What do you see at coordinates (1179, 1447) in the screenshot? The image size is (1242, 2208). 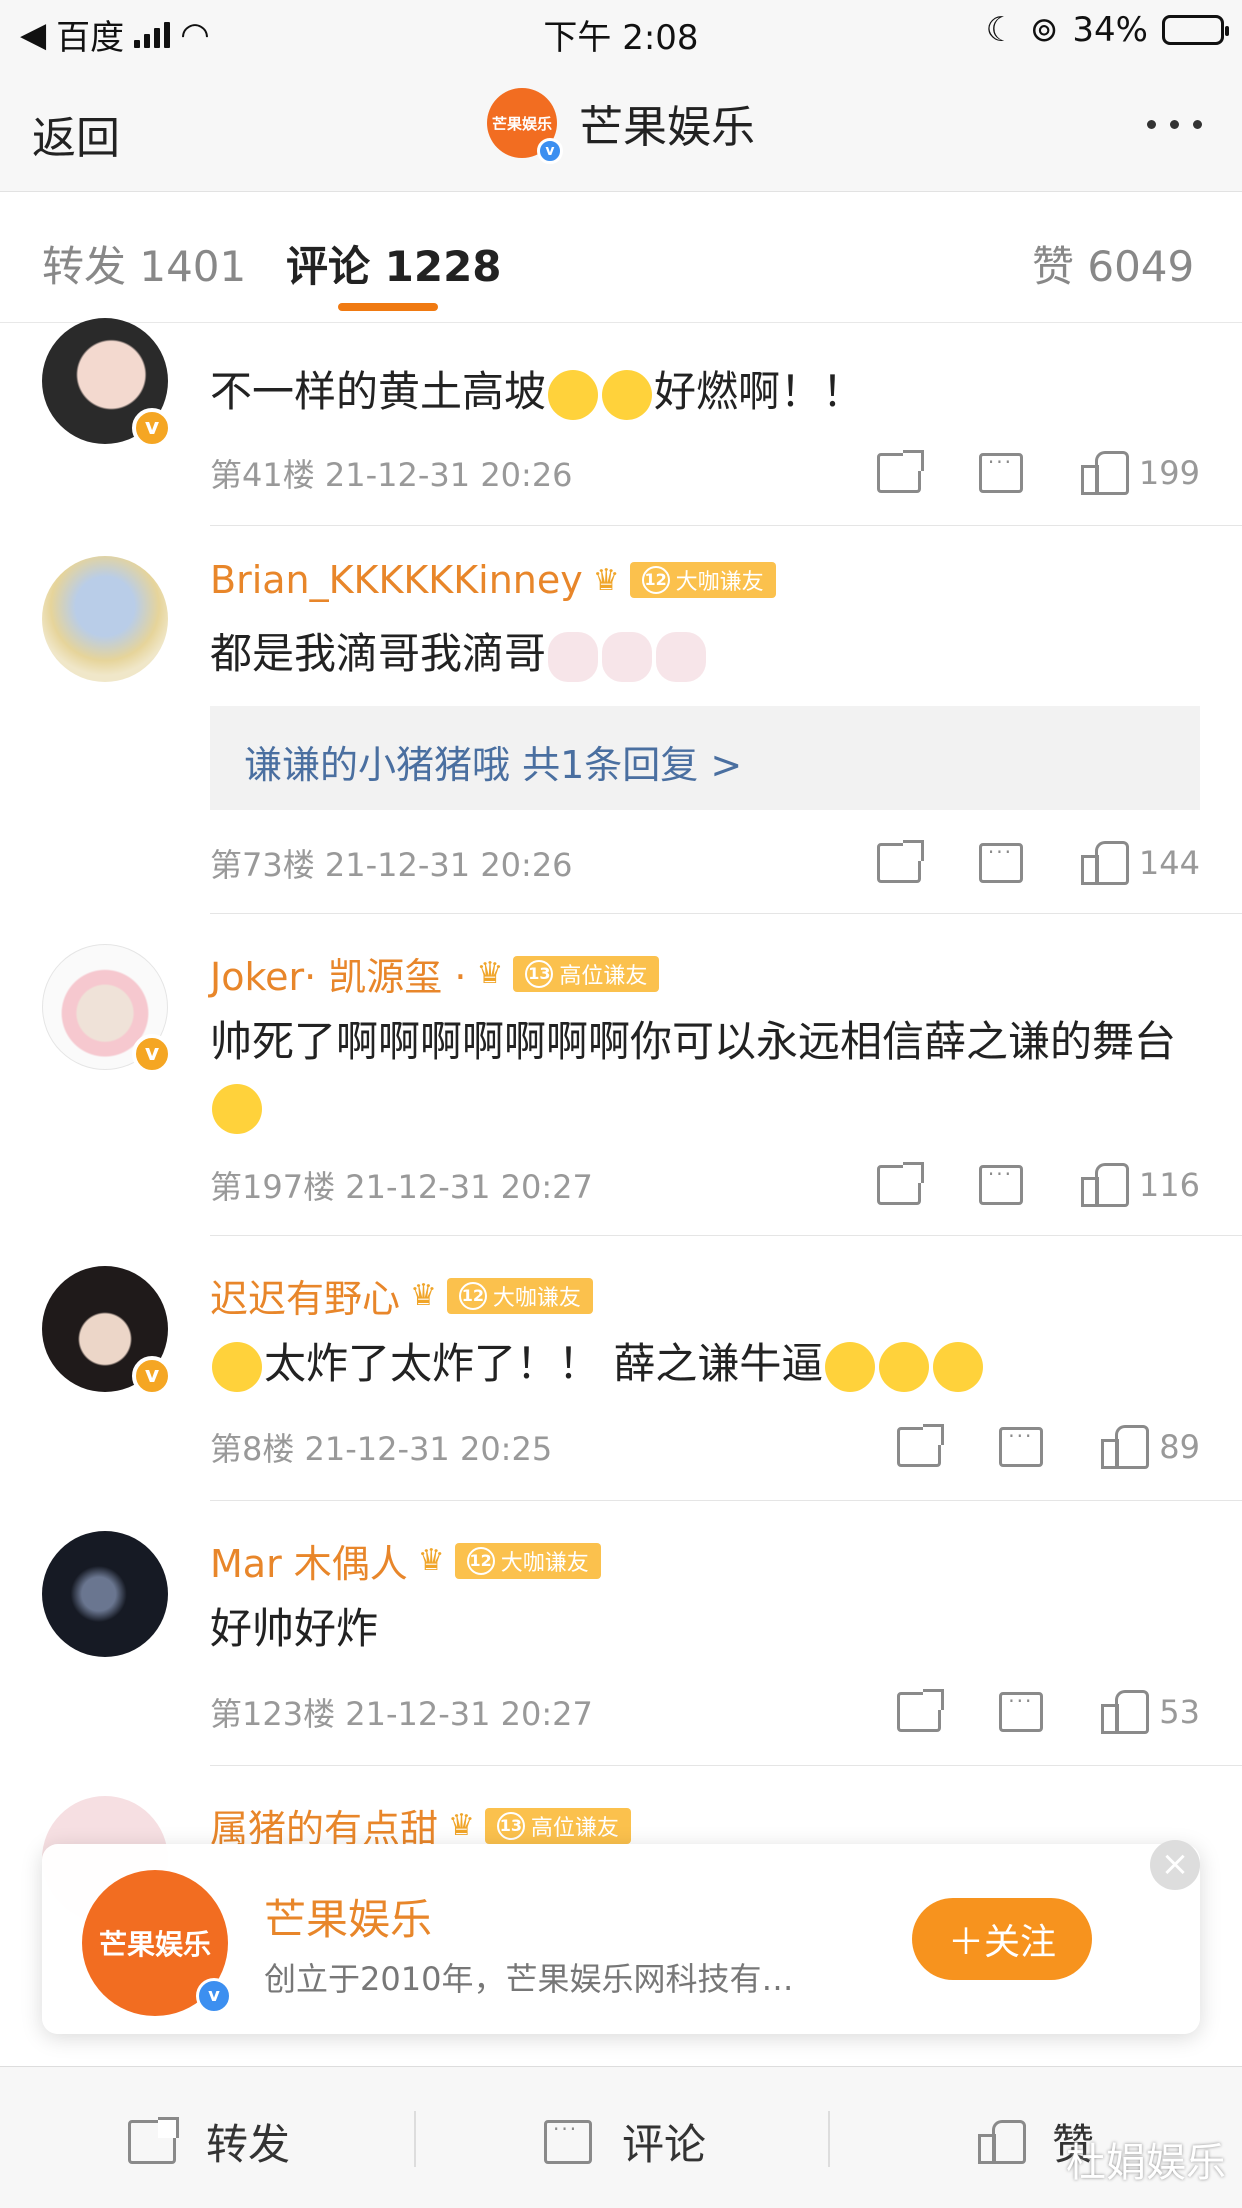 I see `like-count: 89` at bounding box center [1179, 1447].